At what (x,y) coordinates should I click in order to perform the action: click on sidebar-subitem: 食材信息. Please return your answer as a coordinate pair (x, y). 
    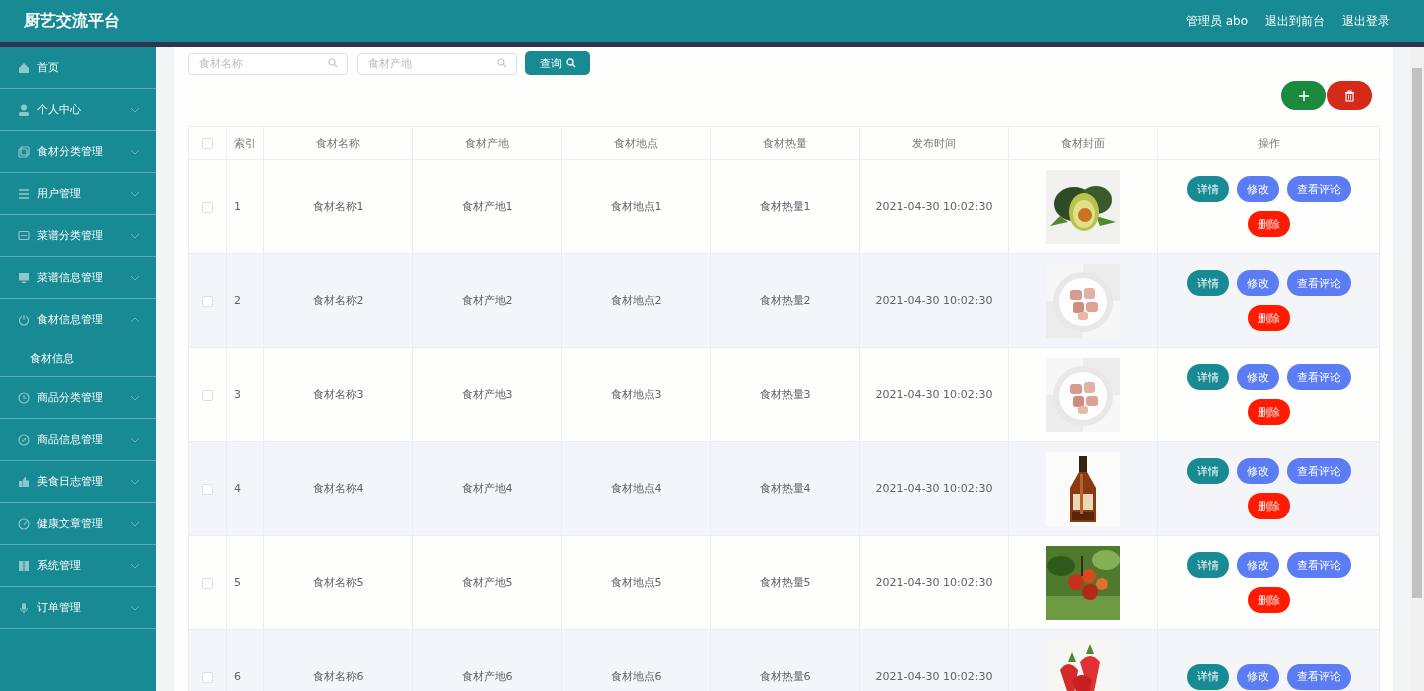
    Looking at the image, I should click on (78, 358).